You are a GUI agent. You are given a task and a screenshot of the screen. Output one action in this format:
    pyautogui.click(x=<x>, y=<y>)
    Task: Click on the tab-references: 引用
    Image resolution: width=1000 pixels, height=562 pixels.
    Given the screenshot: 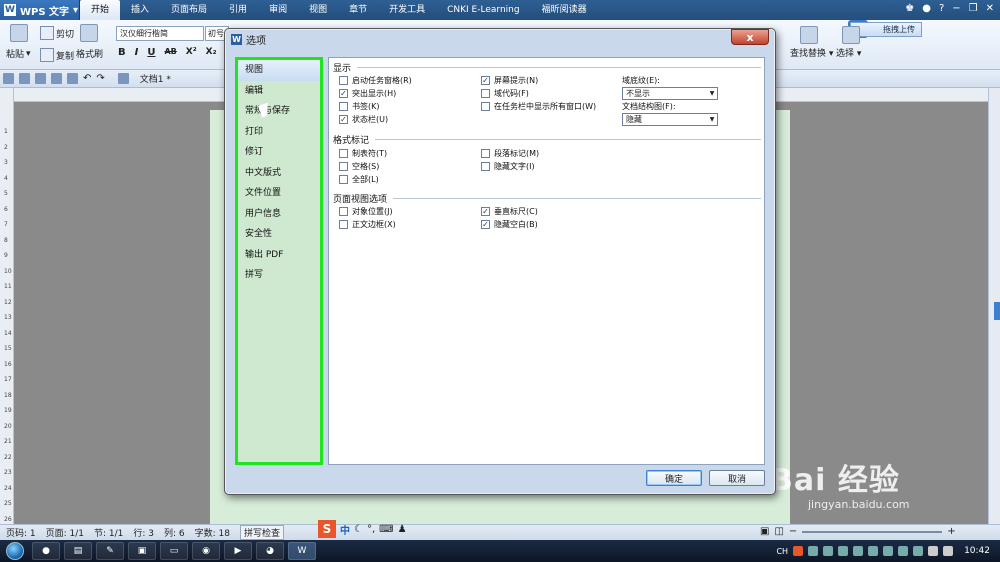 What is the action you would take?
    pyautogui.click(x=238, y=10)
    